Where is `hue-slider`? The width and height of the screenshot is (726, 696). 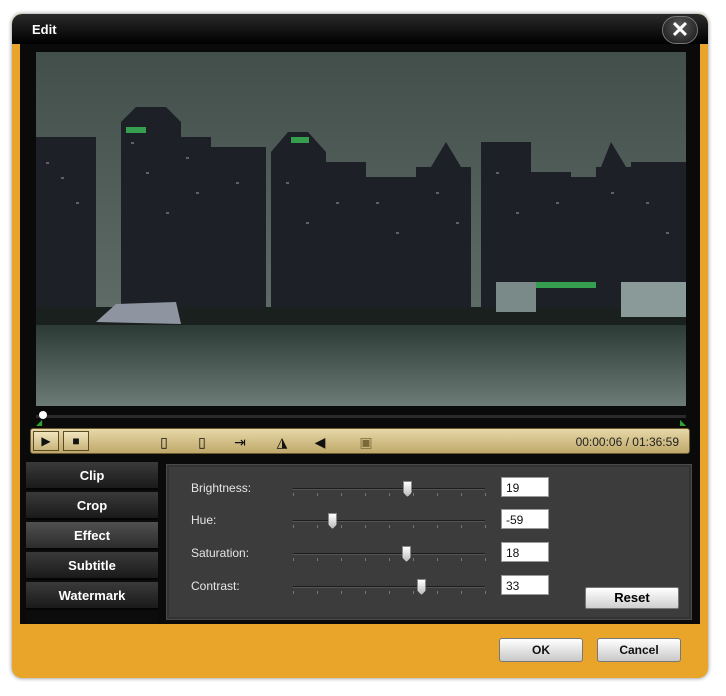 hue-slider is located at coordinates (389, 521).